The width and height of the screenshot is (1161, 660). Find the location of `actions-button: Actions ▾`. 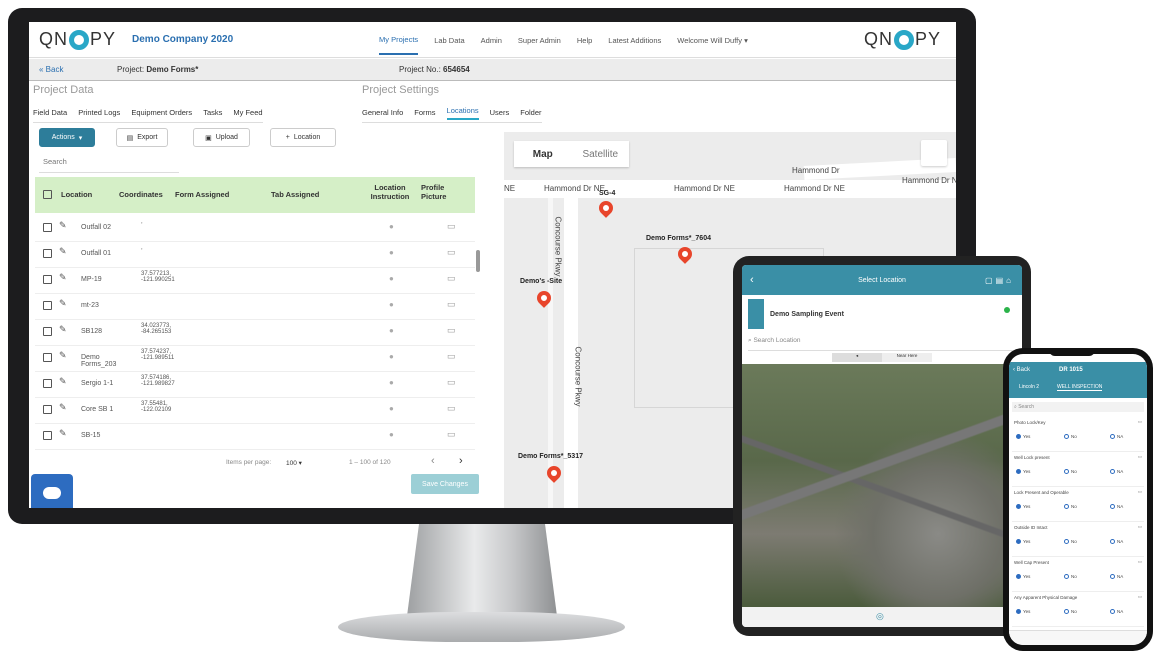

actions-button: Actions ▾ is located at coordinates (67, 137).